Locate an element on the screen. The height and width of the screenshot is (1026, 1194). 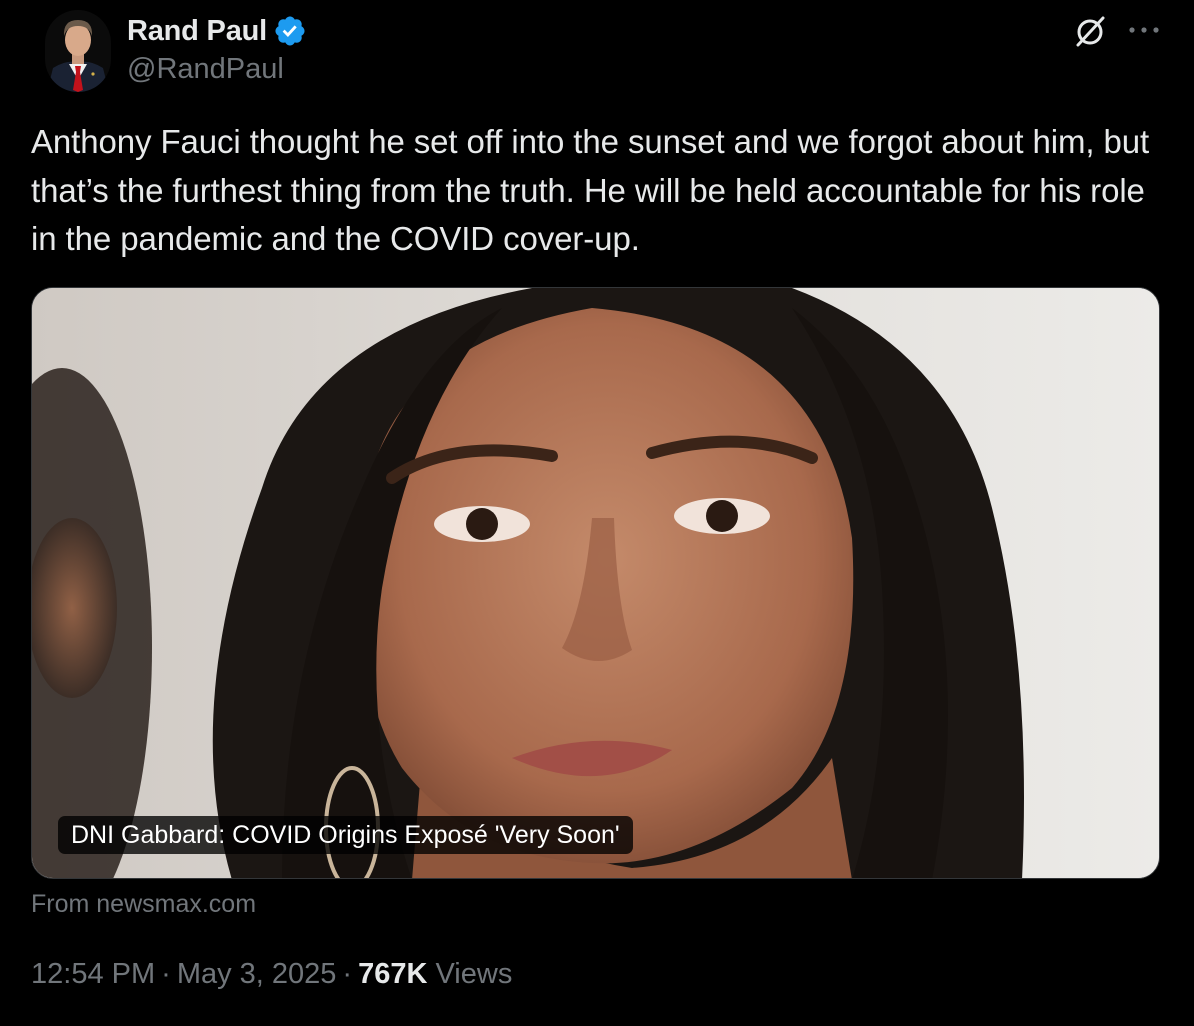
views-label: Views is located at coordinates (473, 974).